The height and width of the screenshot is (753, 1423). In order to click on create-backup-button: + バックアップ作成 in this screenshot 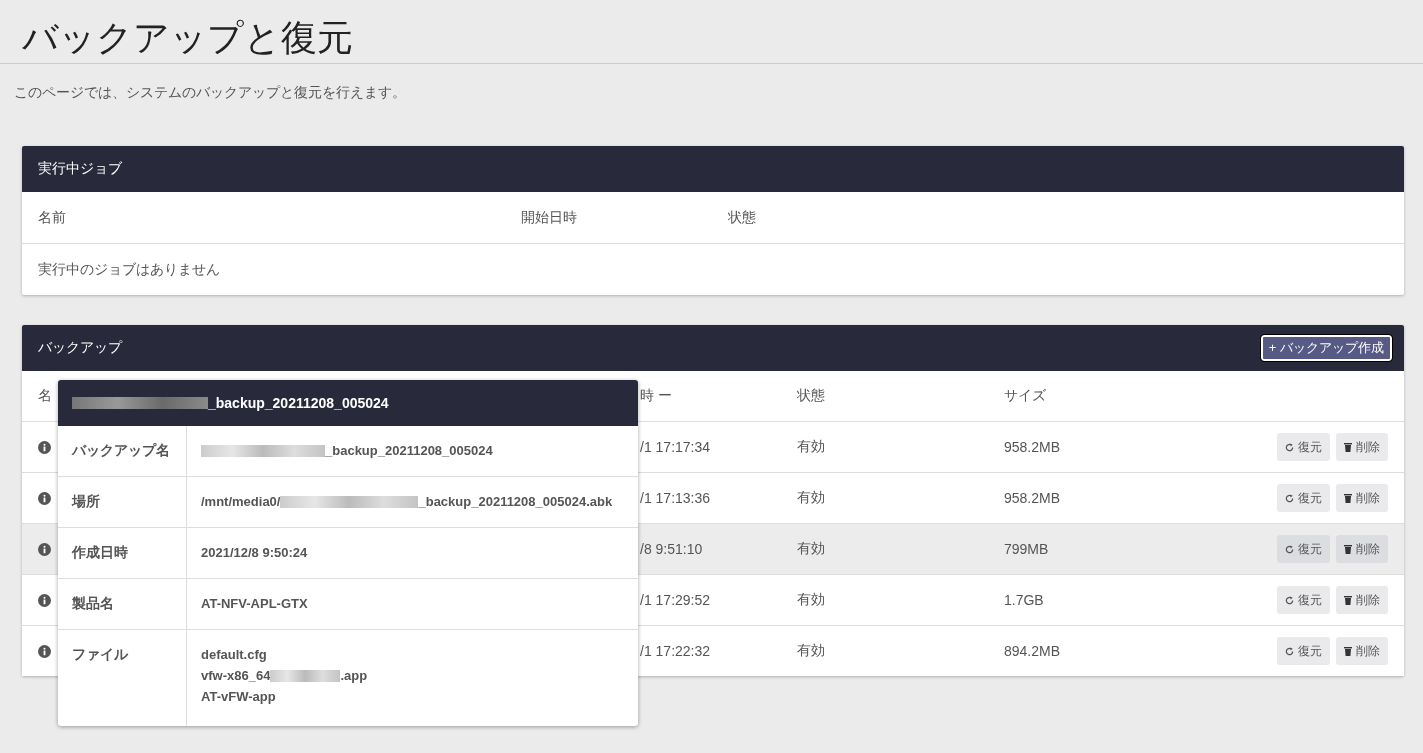, I will do `click(1326, 348)`.